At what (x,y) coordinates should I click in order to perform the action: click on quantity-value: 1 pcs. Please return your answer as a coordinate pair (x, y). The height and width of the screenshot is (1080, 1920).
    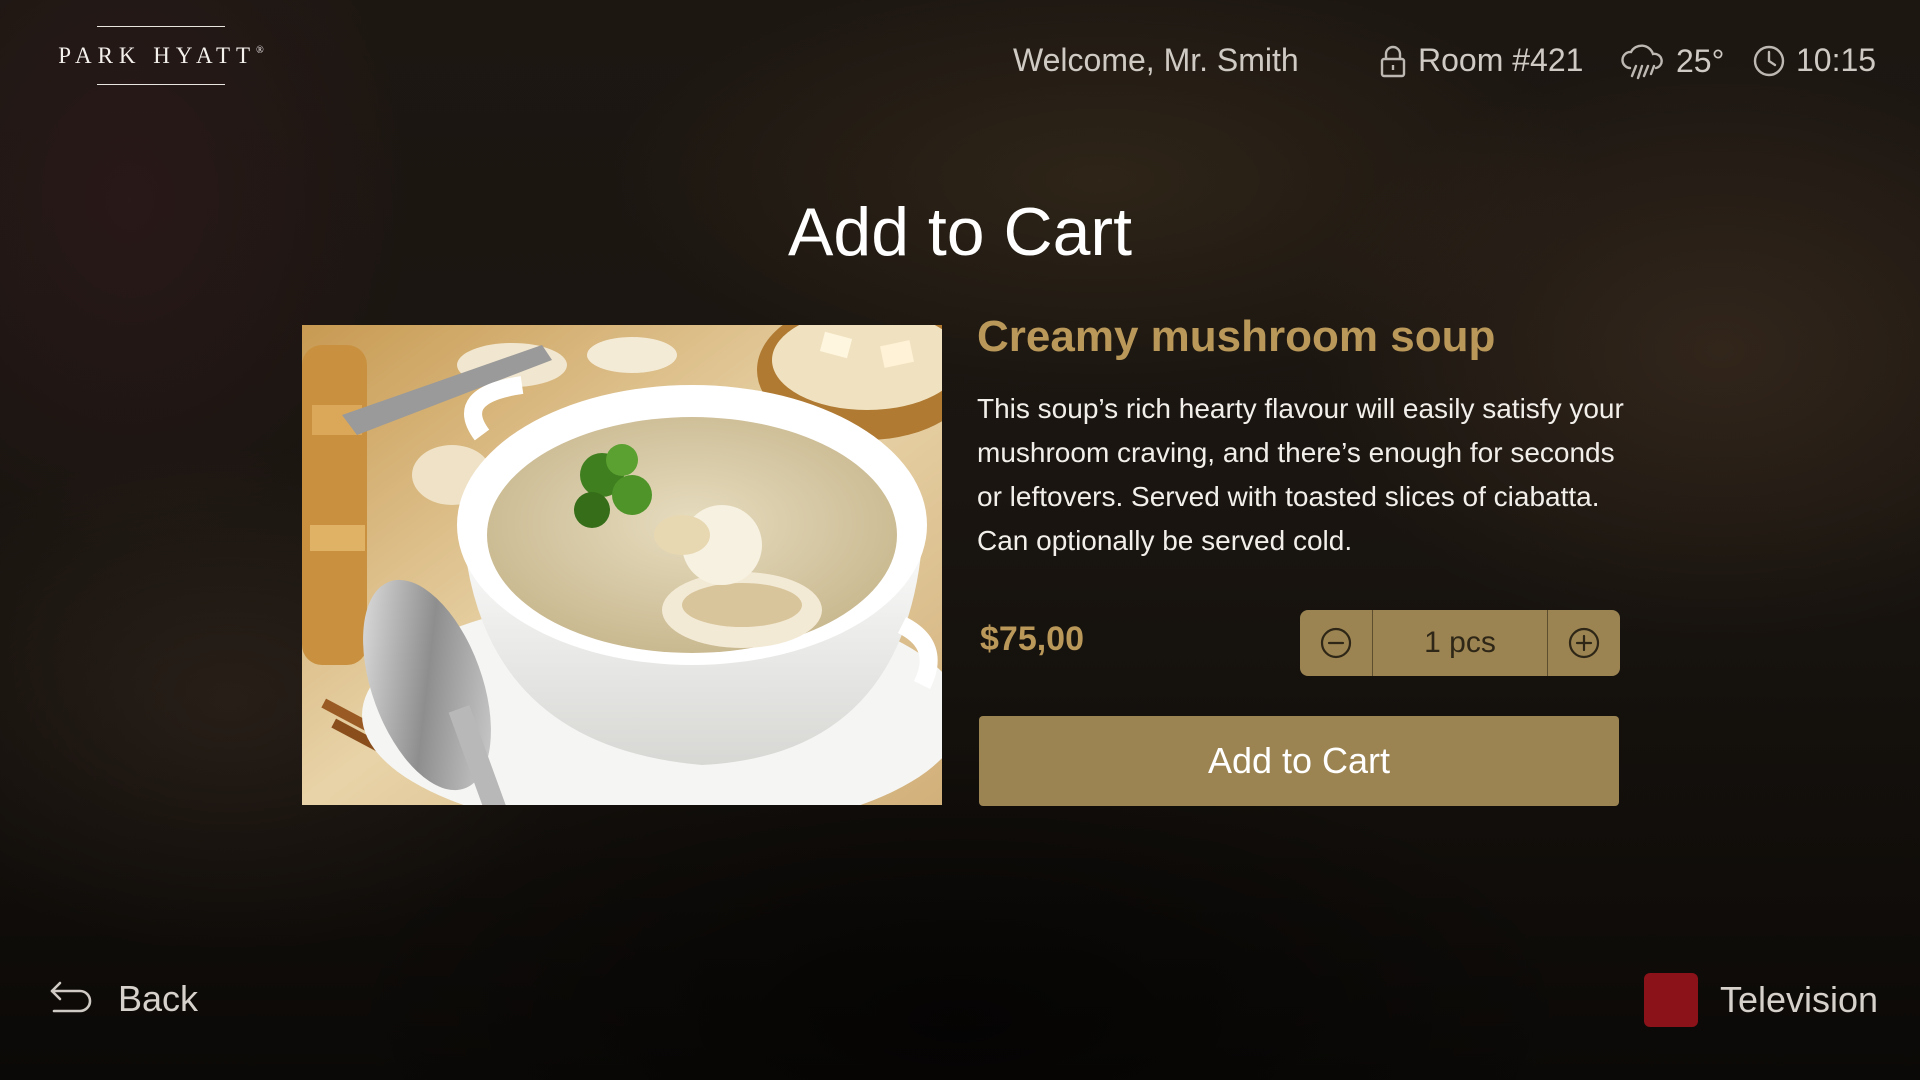
    Looking at the image, I should click on (1460, 643).